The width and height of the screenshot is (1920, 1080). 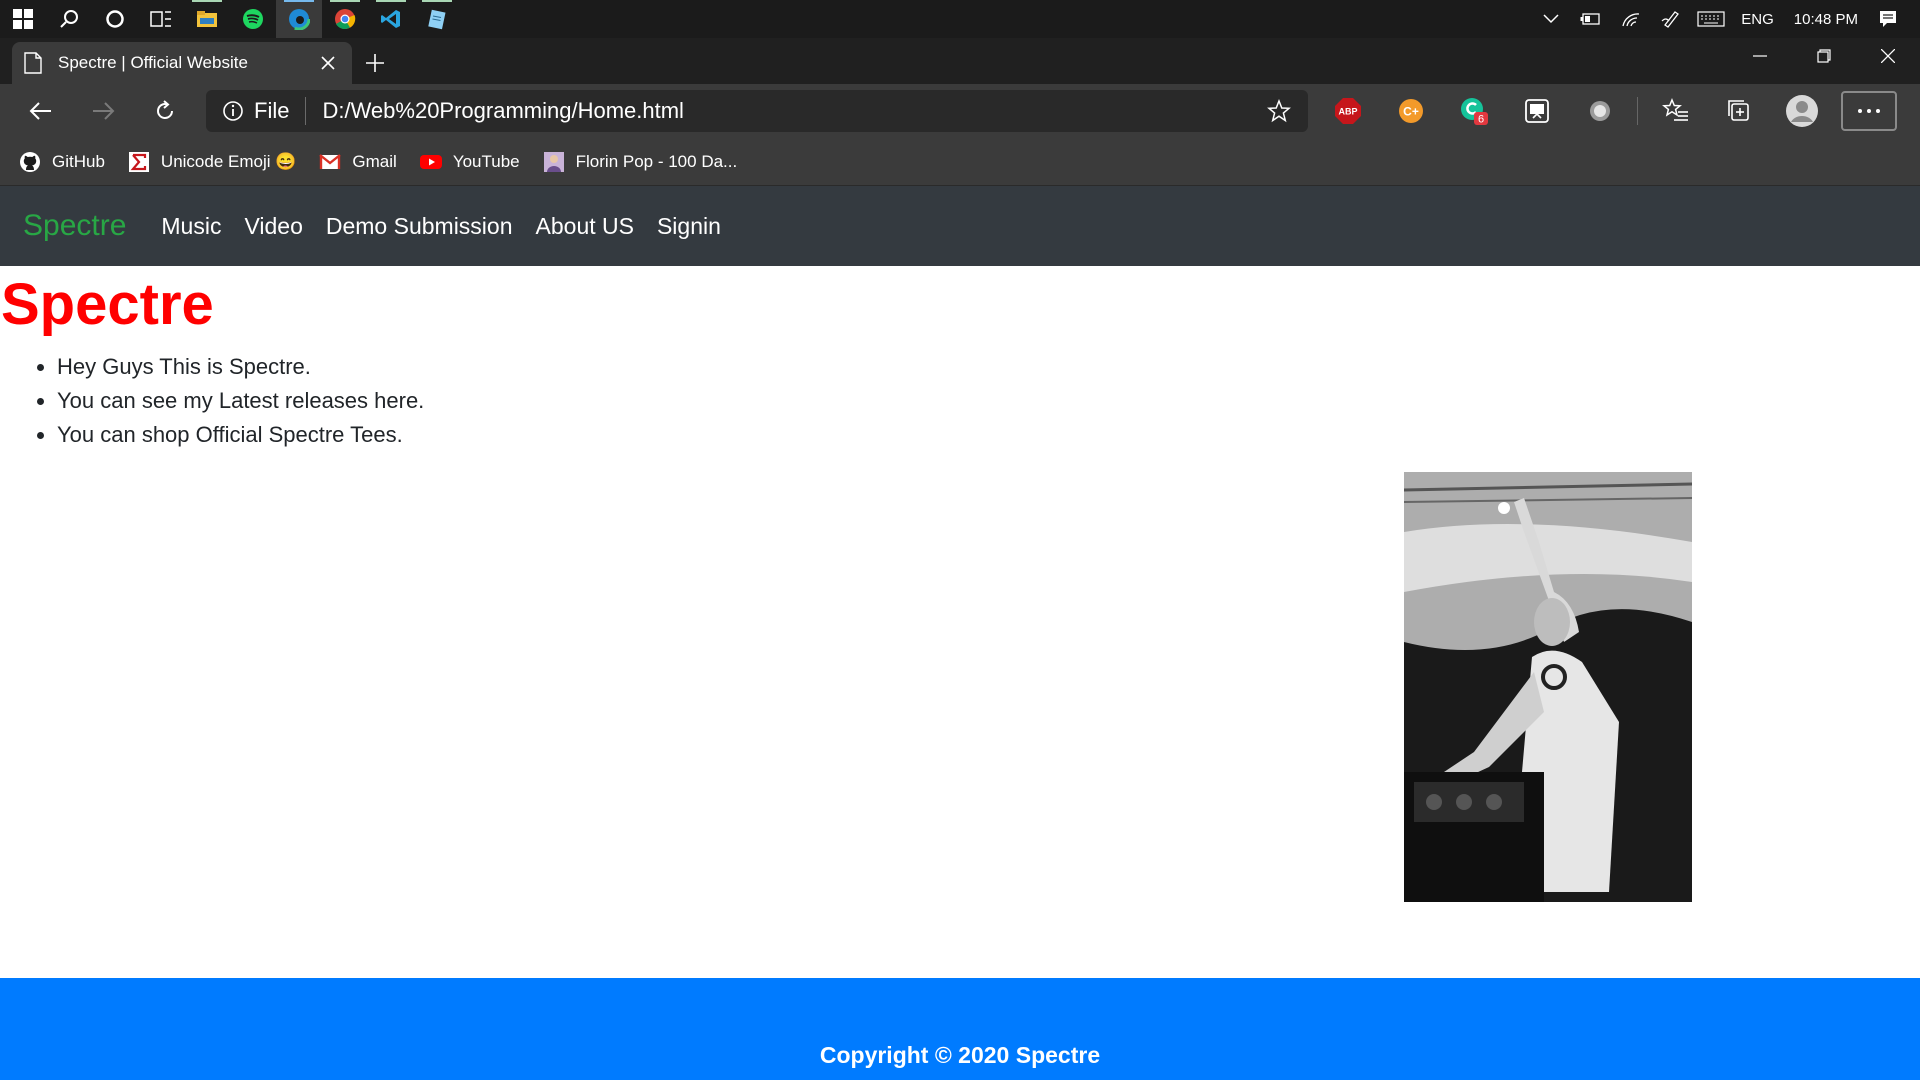 I want to click on browser-tab-strip: Spectre | Official Website, so click(x=960, y=61).